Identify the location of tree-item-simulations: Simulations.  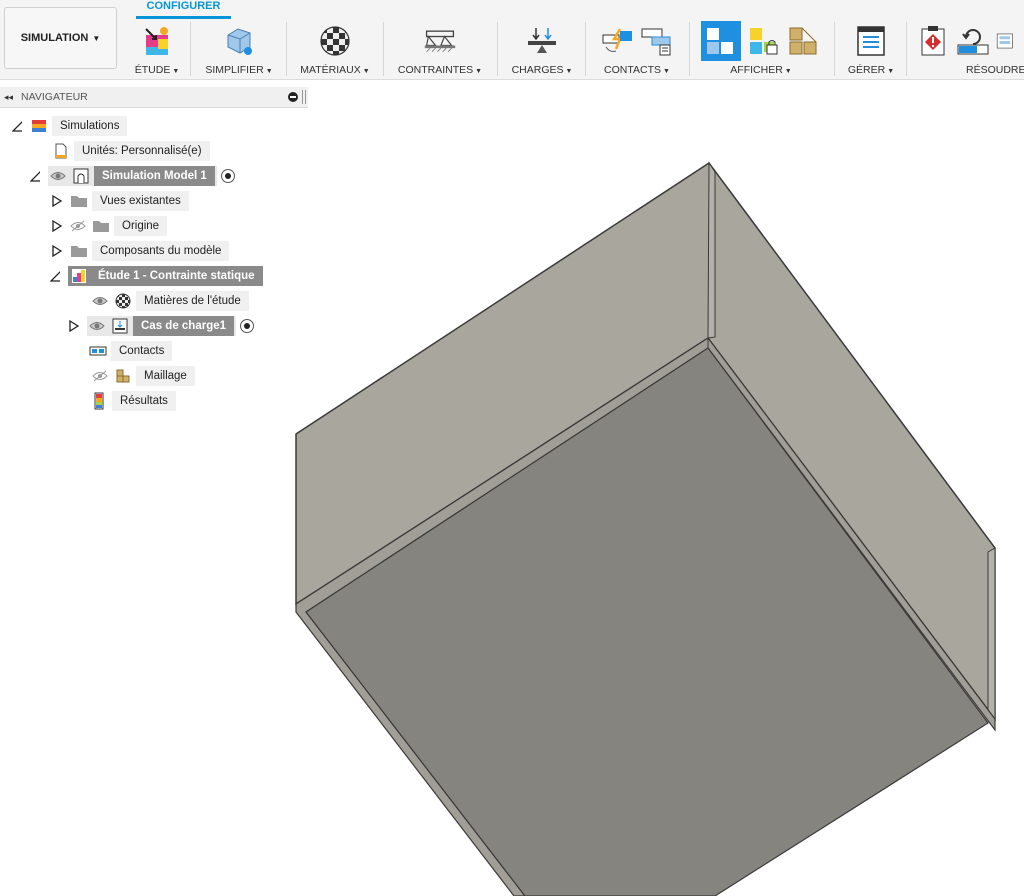
(70, 126).